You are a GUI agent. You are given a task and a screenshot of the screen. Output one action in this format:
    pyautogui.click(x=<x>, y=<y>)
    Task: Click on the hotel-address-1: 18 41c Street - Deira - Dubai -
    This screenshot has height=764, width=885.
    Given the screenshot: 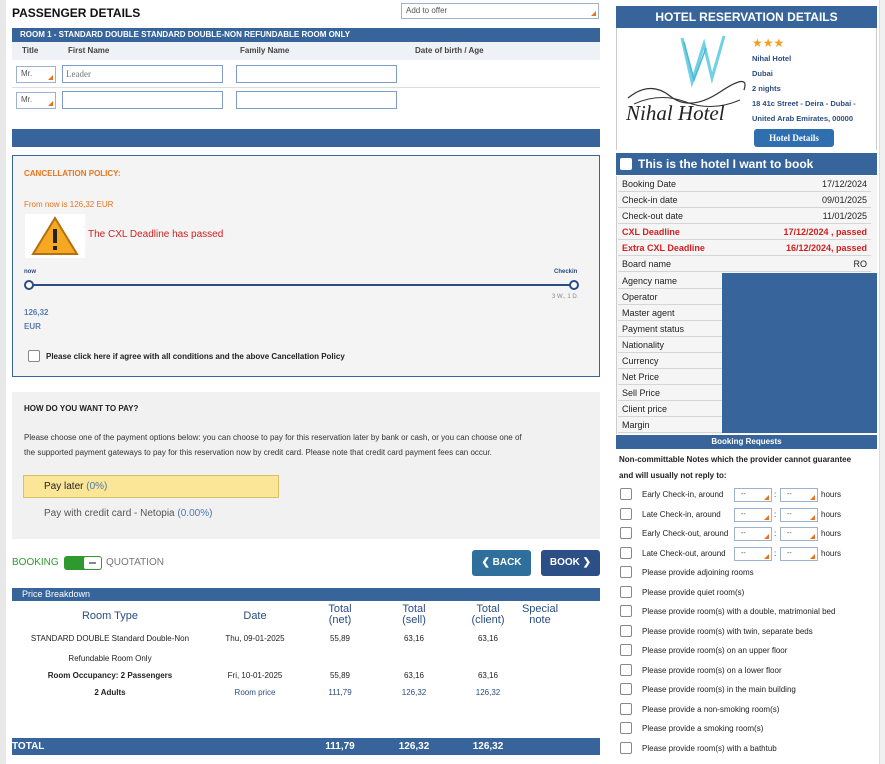 What is the action you would take?
    pyautogui.click(x=804, y=103)
    